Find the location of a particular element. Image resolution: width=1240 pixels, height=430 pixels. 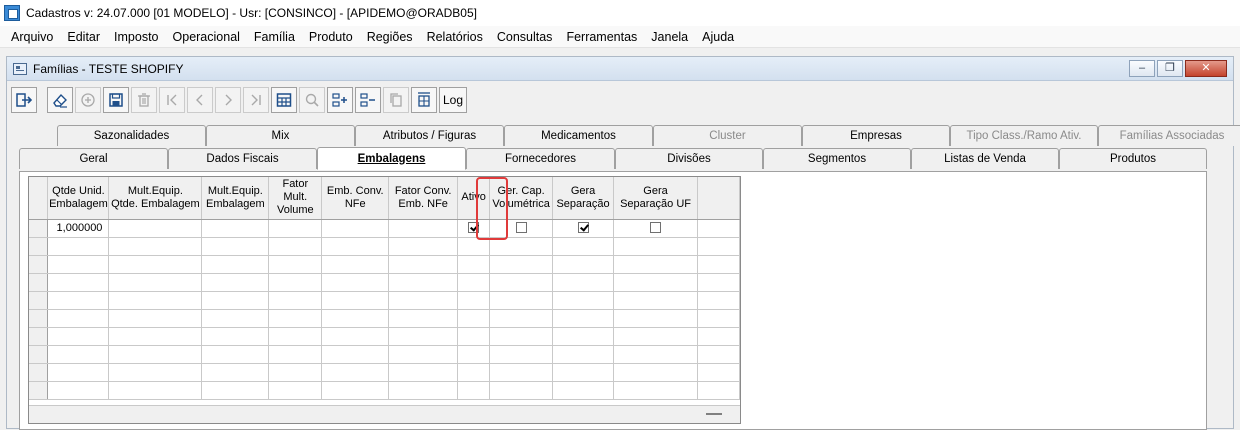

first-button is located at coordinates (172, 100).